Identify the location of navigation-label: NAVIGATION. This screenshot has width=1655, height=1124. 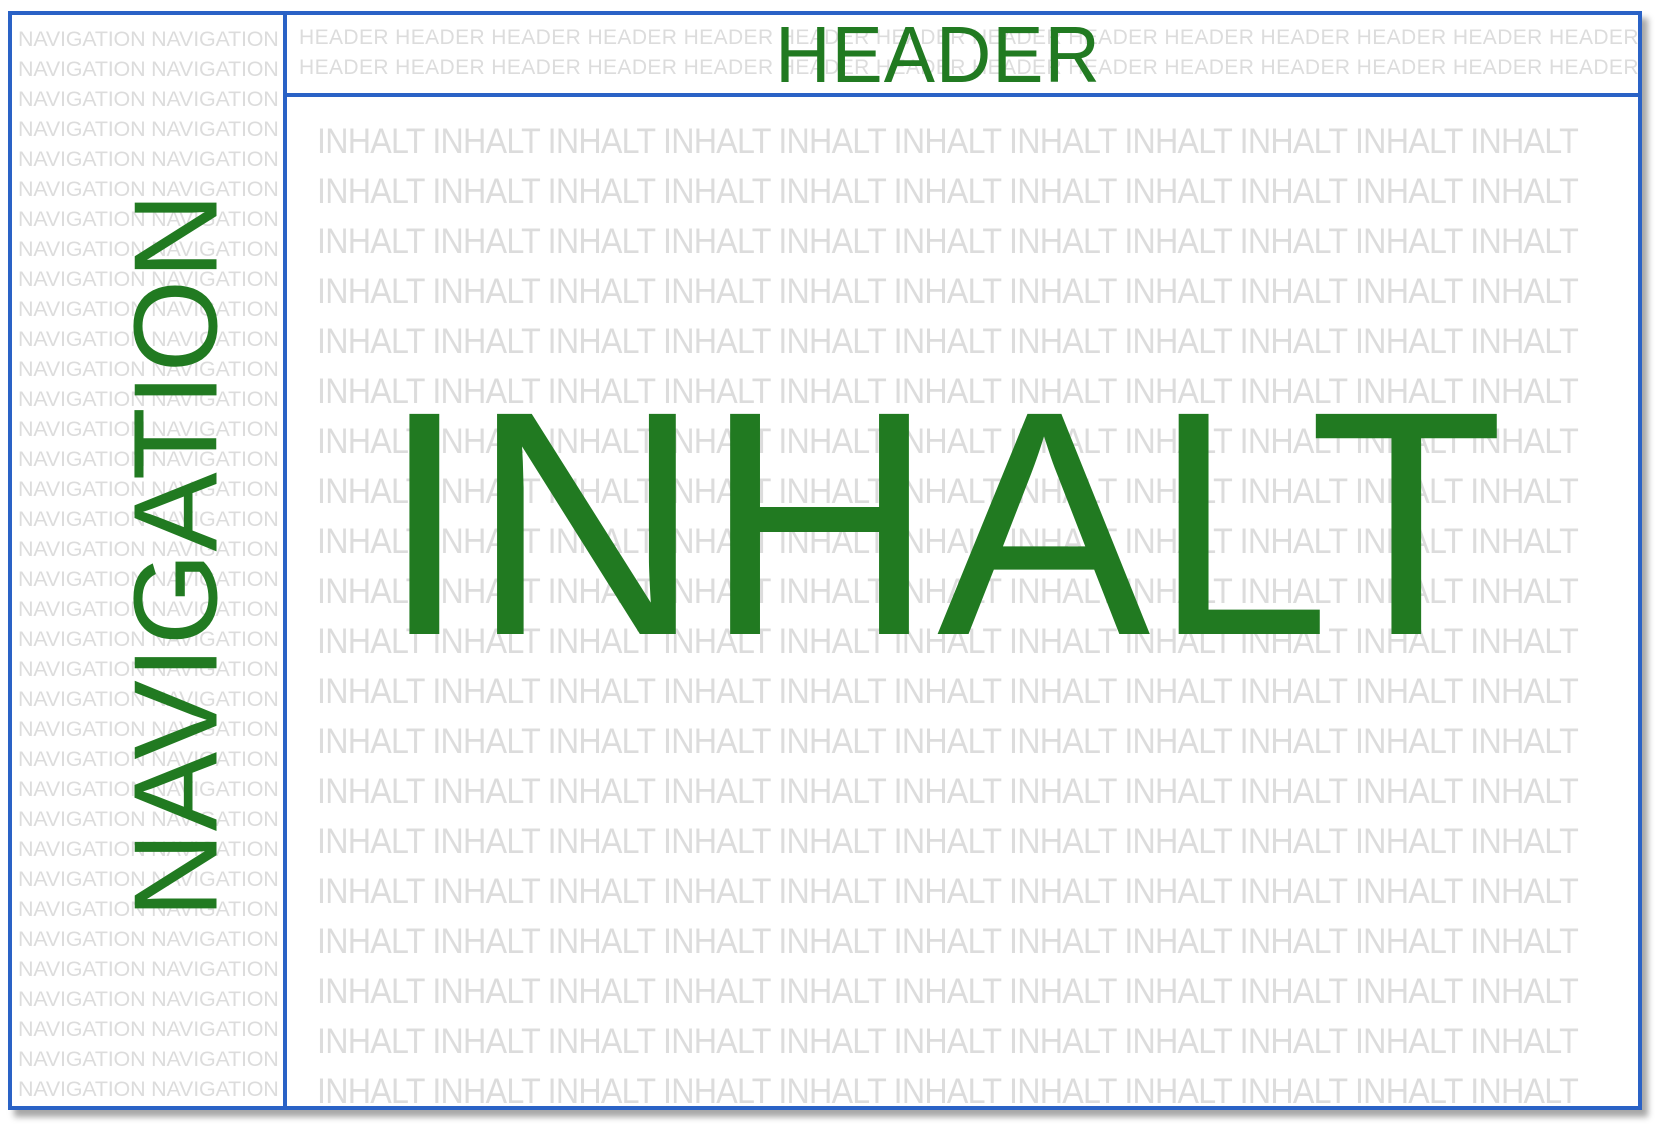
(176, 555).